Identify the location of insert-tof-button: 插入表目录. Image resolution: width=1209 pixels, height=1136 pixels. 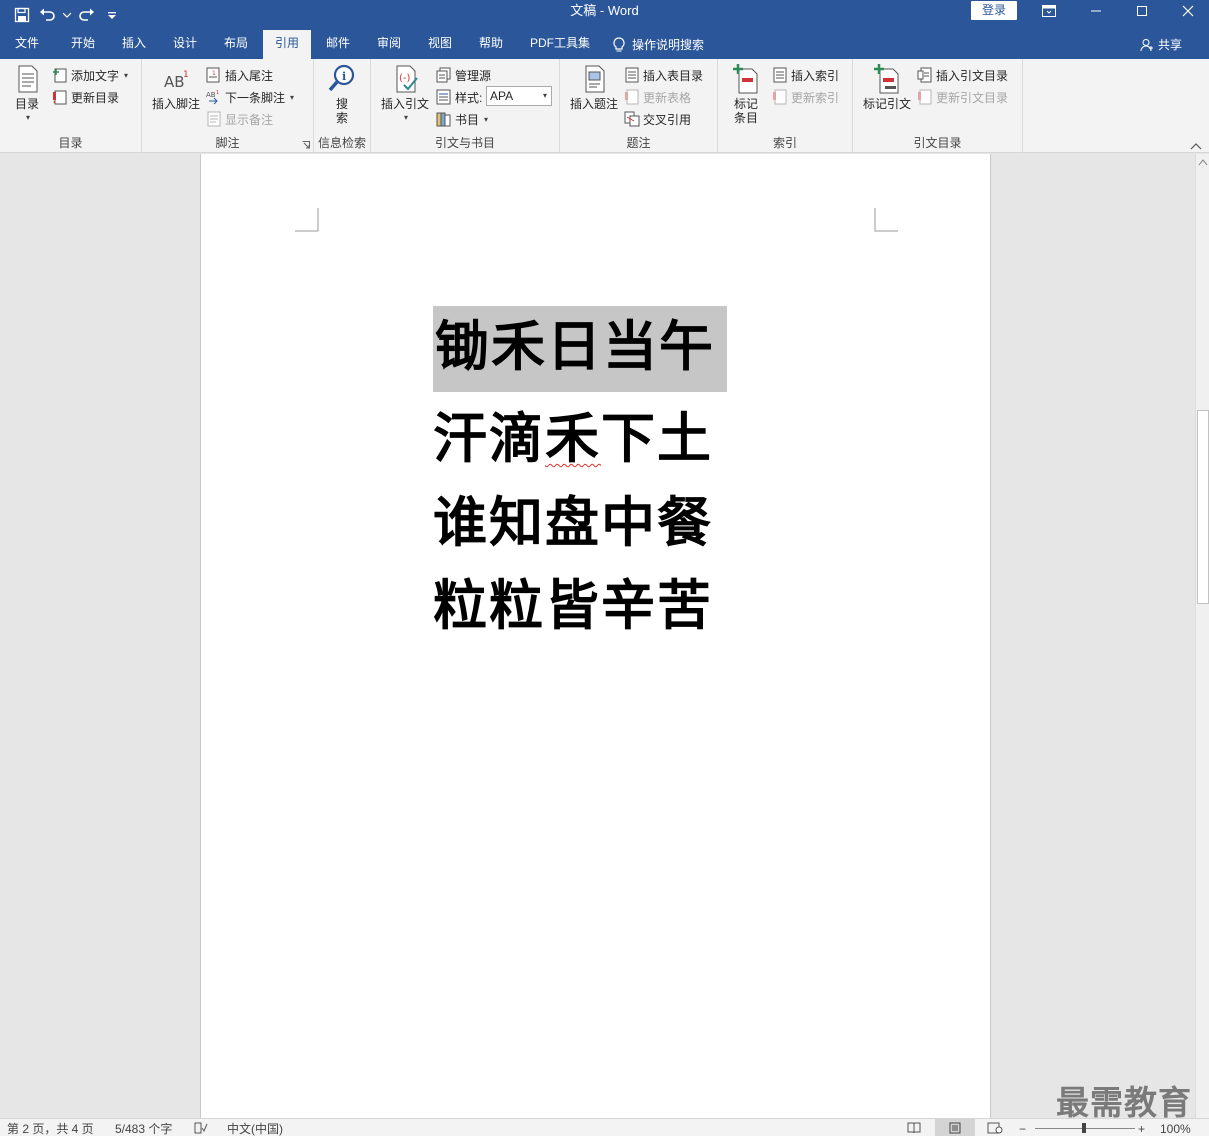
(663, 75).